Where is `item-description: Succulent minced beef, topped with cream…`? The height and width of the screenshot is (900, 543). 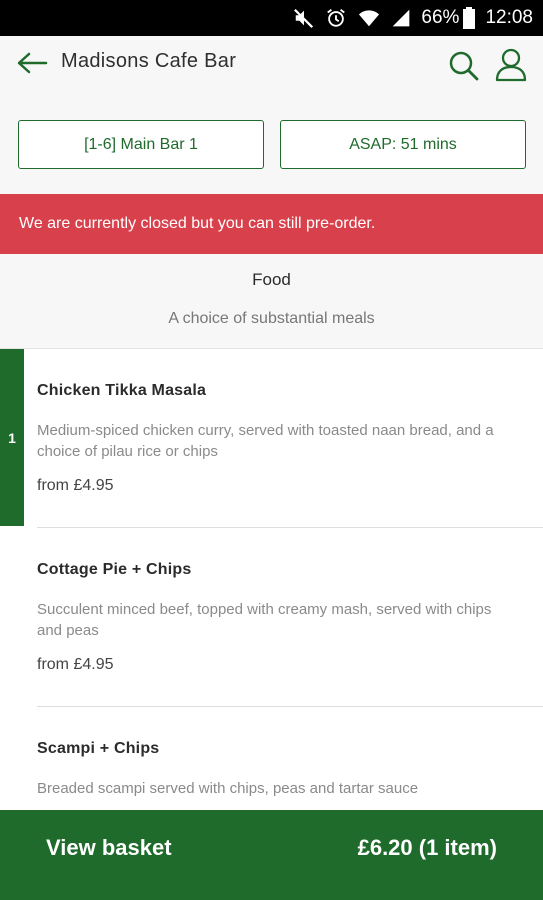
item-description: Succulent minced beef, topped with cream… is located at coordinates (264, 620).